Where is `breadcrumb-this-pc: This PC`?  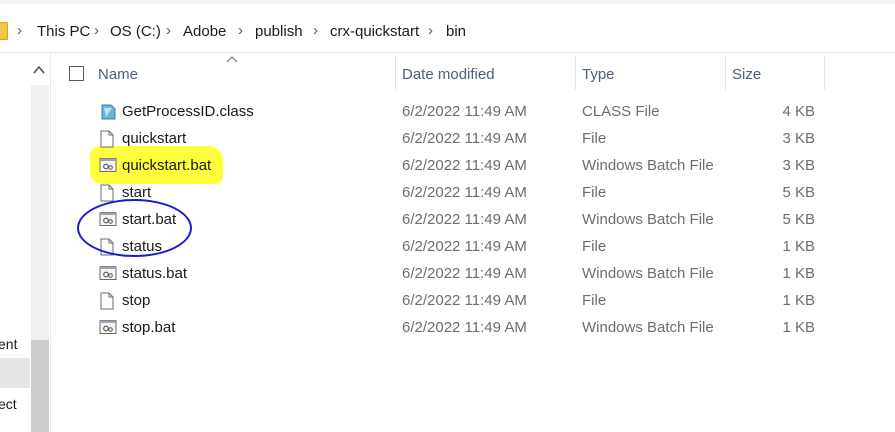 breadcrumb-this-pc: This PC is located at coordinates (63, 31).